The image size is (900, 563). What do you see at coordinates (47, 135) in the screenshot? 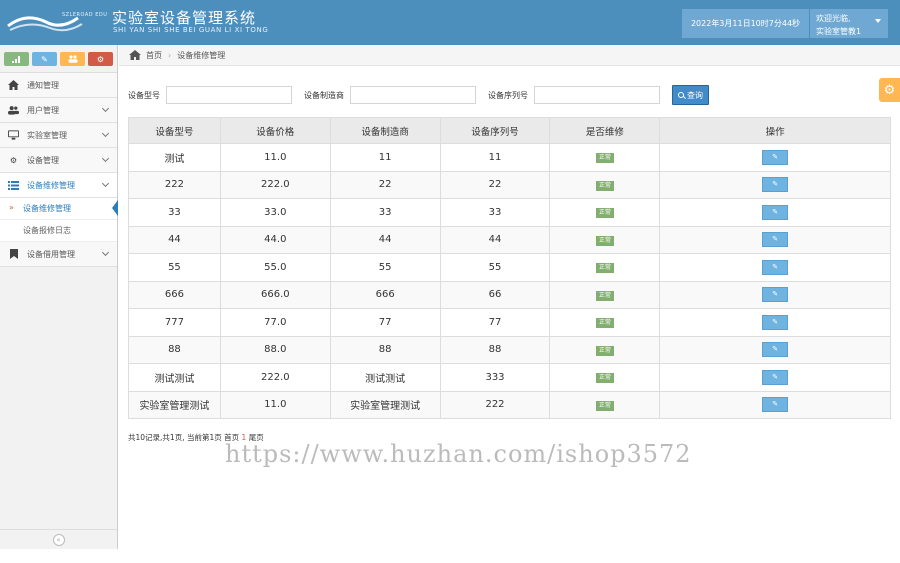
I see `sidebar-item-label: 实验室管理` at bounding box center [47, 135].